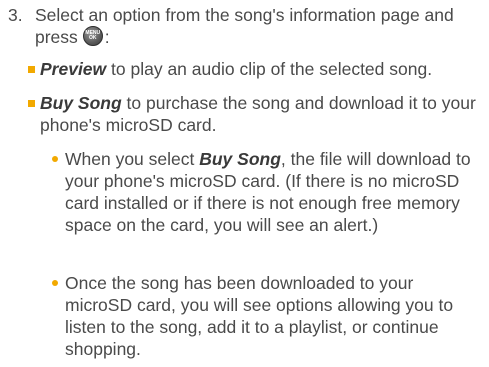 Image resolution: width=489 pixels, height=367 pixels. I want to click on step-number: 3., so click(15, 15).